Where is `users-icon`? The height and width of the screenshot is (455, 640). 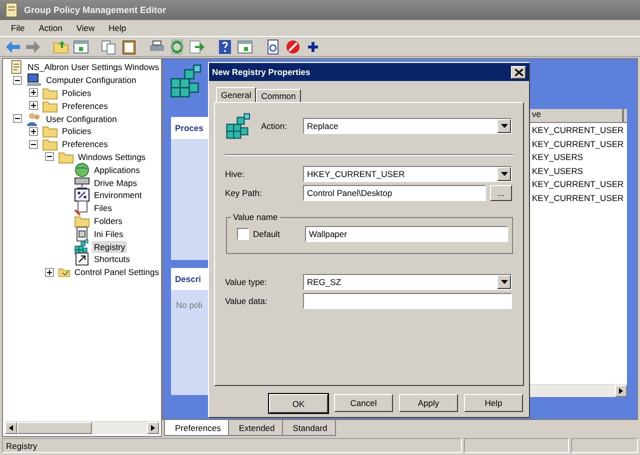 users-icon is located at coordinates (34, 118).